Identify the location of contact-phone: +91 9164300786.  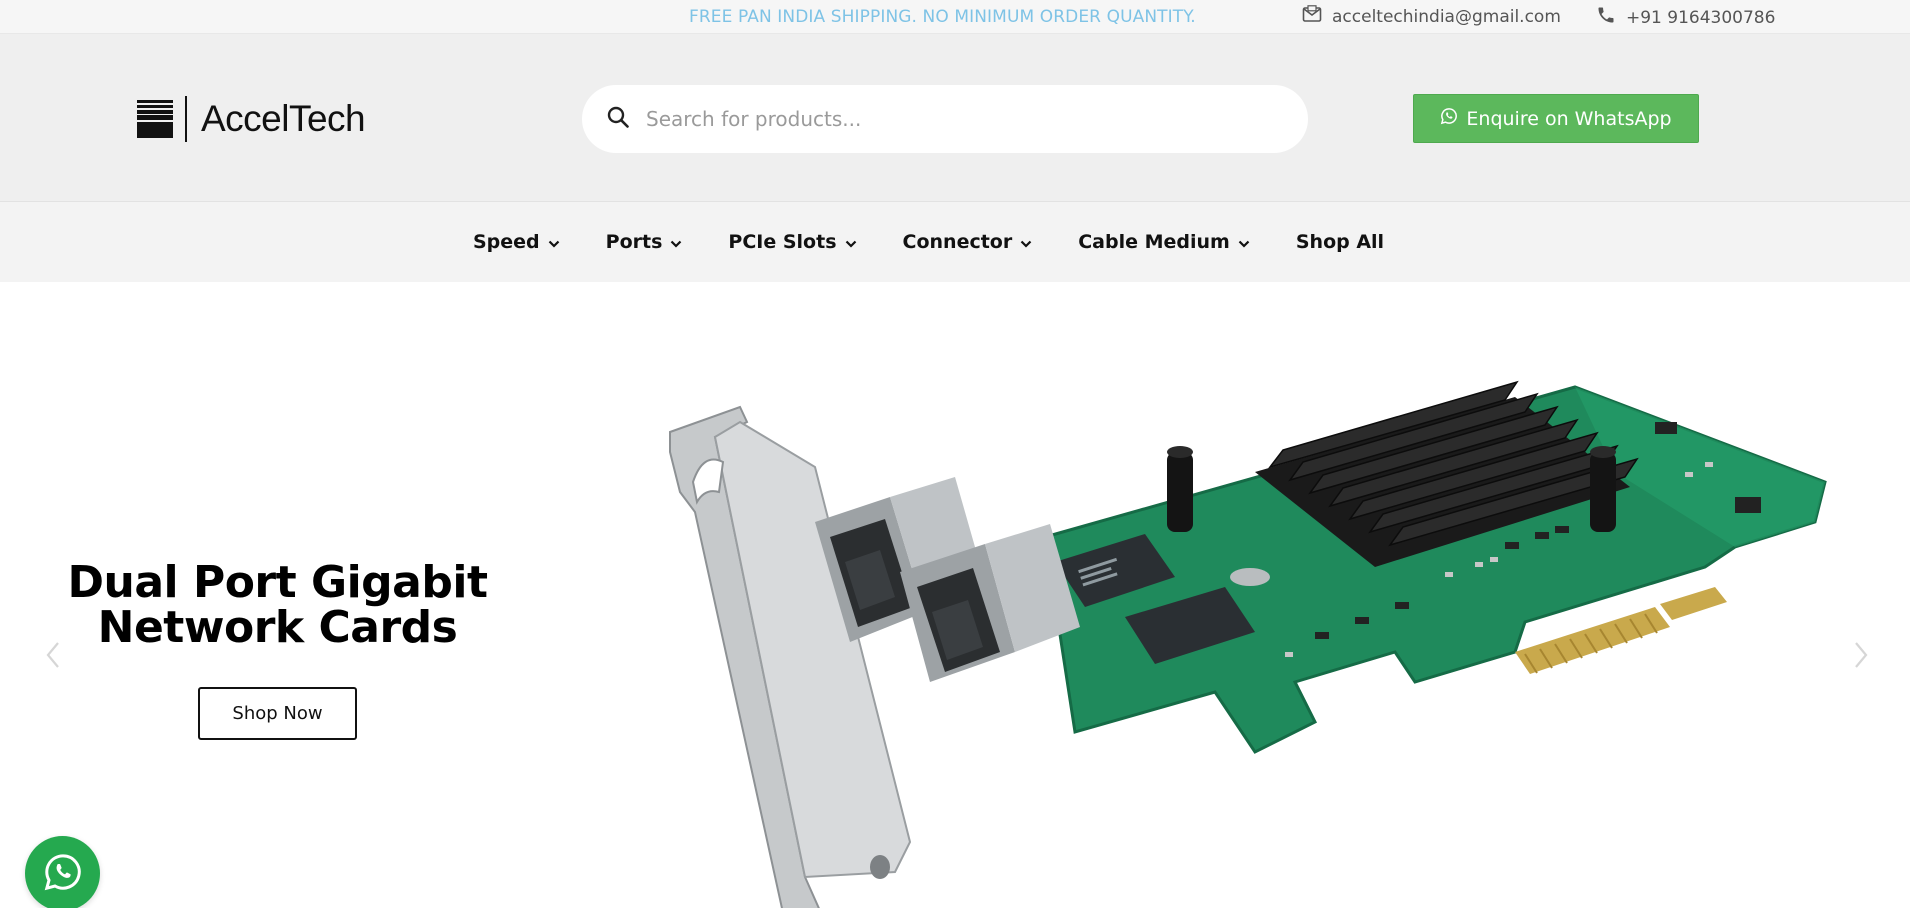
(1685, 17).